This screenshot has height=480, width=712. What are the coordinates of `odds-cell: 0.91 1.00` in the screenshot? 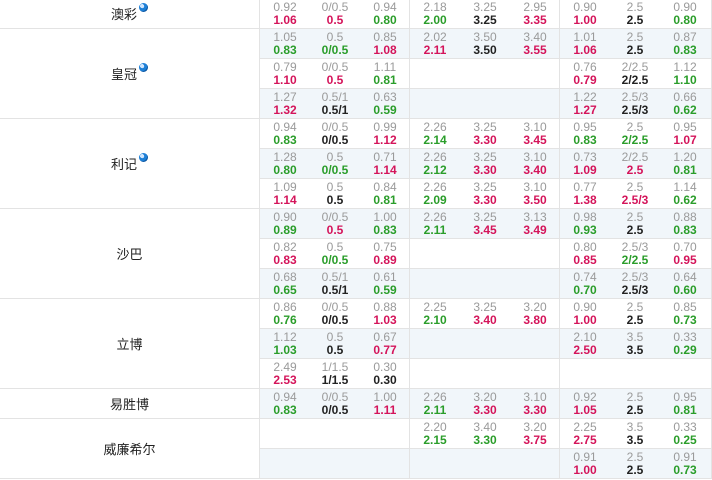 It's located at (585, 463).